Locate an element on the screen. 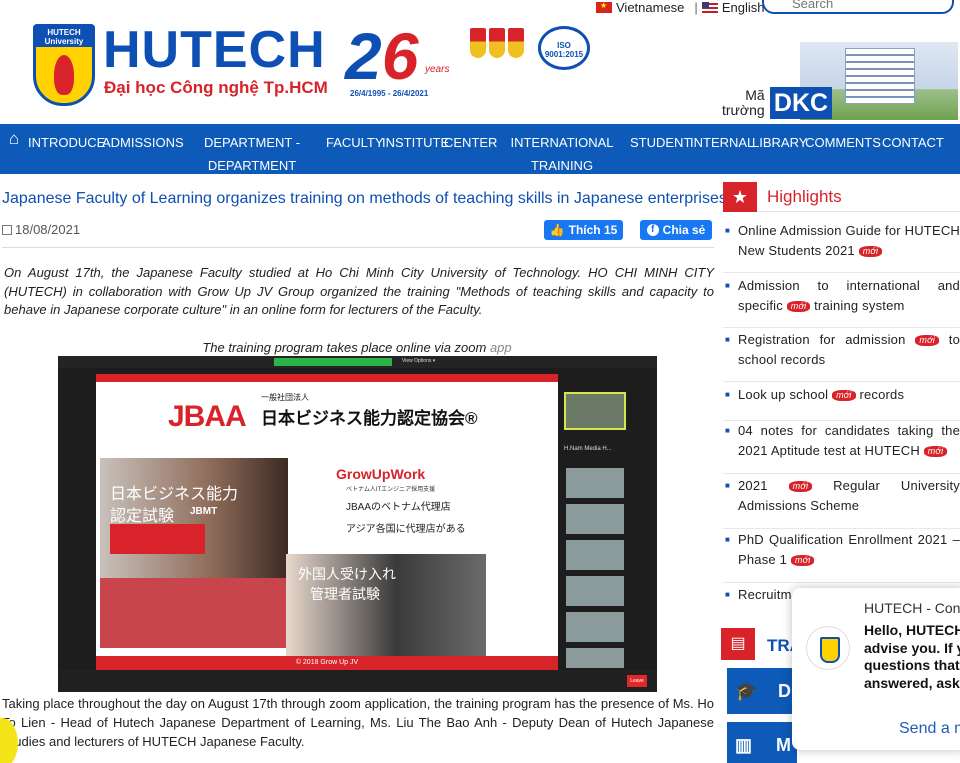 This screenshot has height=763, width=960. school-code-label: Mã trường is located at coordinates (743, 103).